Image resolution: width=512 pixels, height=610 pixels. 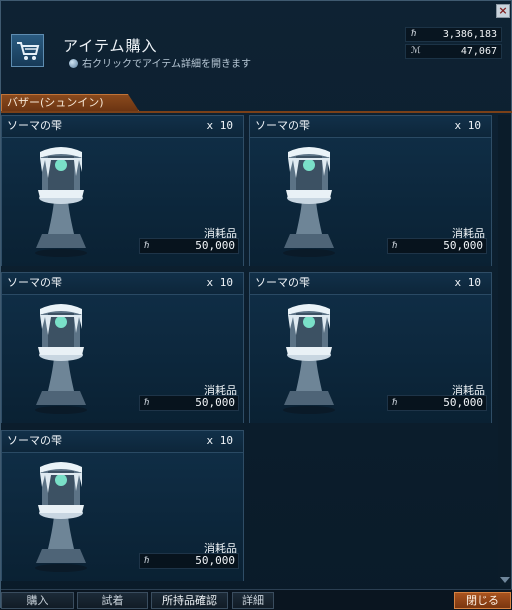 What do you see at coordinates (166, 64) in the screenshot?
I see `hint-label: 右クリックでアイテム詳細を開きます` at bounding box center [166, 64].